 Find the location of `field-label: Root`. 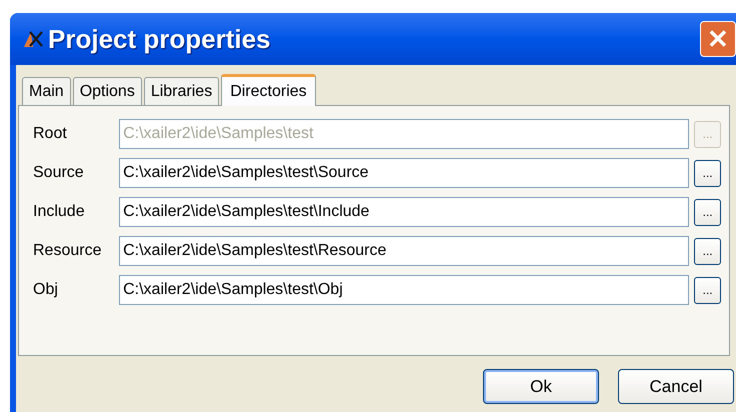

field-label: Root is located at coordinates (50, 134).